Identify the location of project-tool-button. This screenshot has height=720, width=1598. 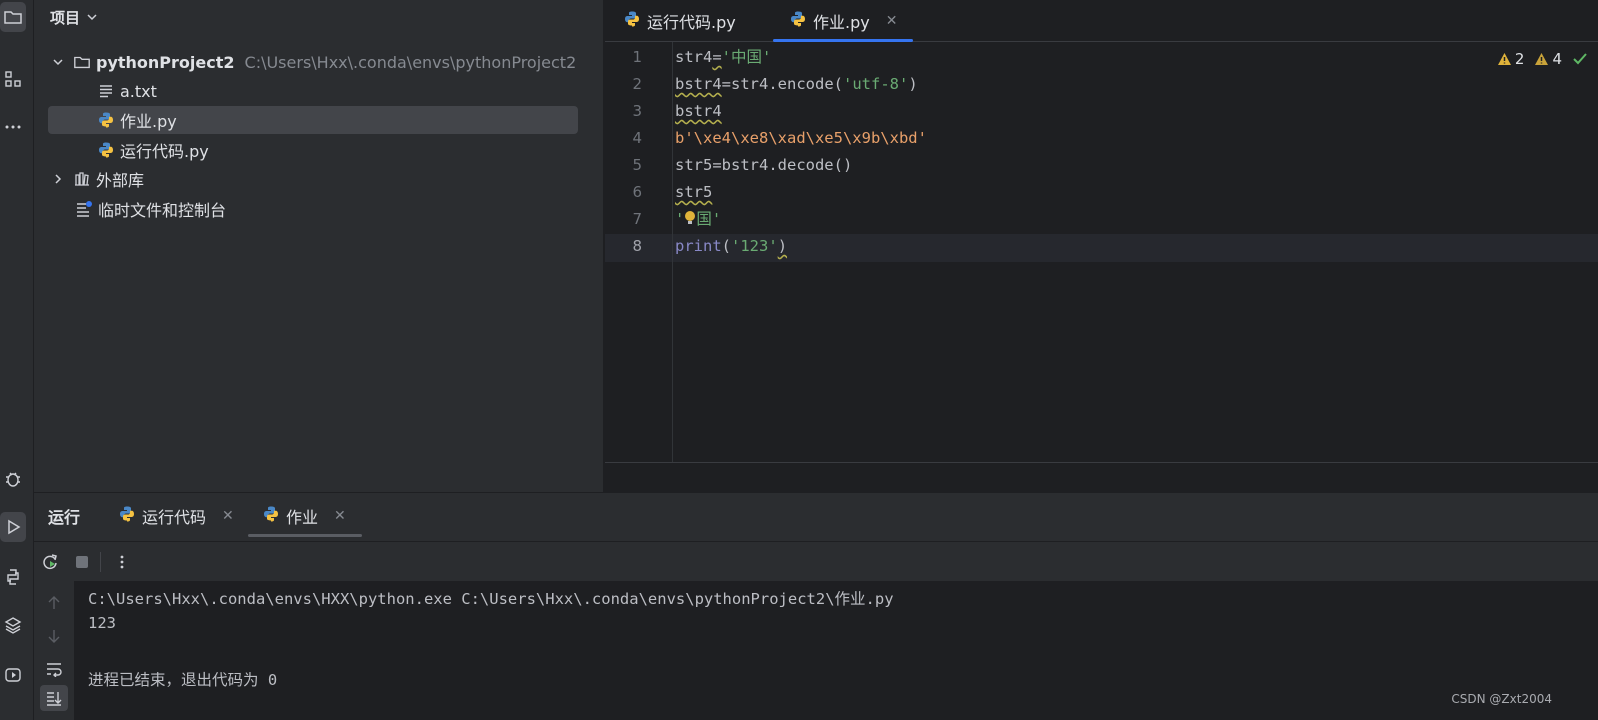
(13, 17).